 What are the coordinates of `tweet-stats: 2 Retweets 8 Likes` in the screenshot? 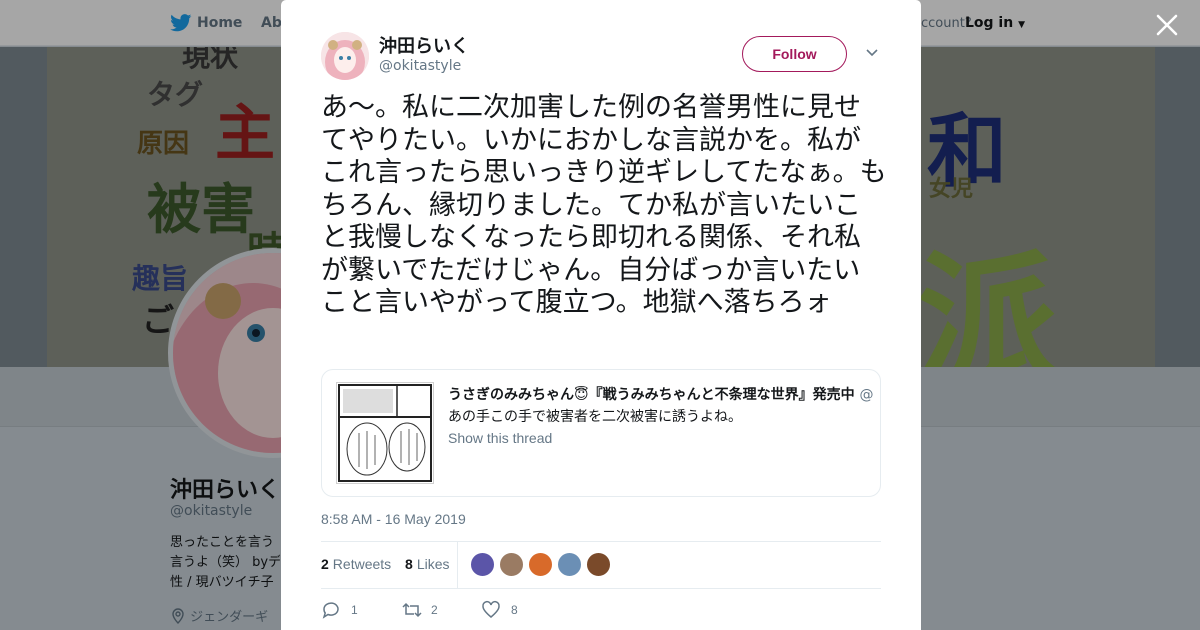 It's located at (390, 564).